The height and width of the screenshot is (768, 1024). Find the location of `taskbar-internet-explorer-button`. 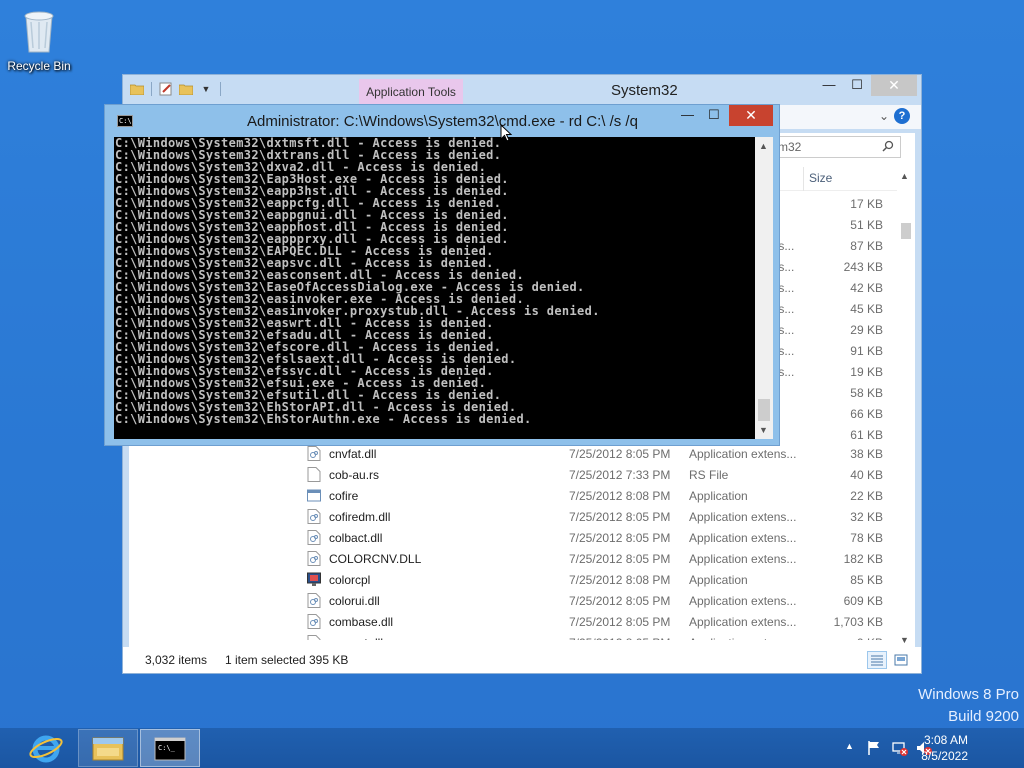

taskbar-internet-explorer-button is located at coordinates (46, 748).